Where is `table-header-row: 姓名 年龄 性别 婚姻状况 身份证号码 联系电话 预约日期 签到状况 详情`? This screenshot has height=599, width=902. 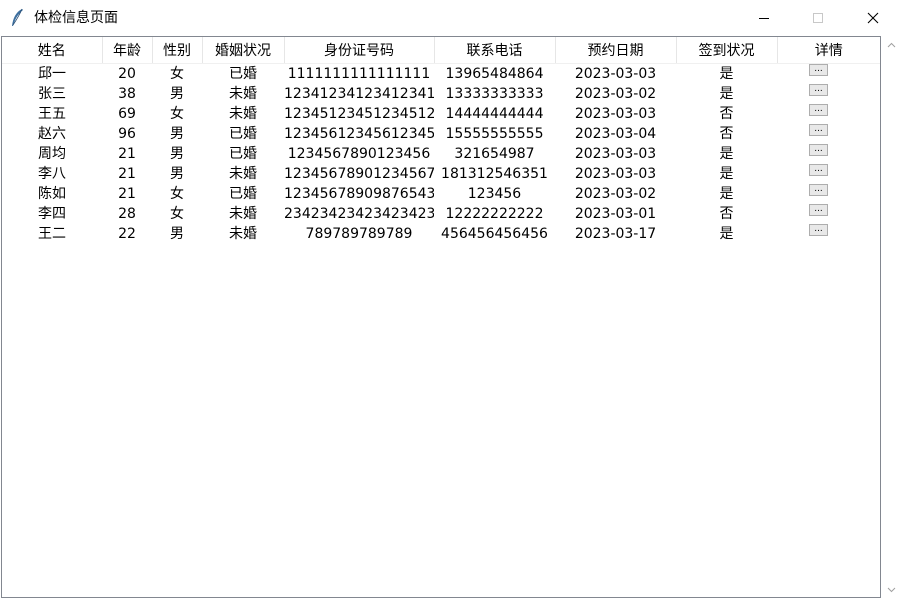 table-header-row: 姓名 年龄 性别 婚姻状况 身份证号码 联系电话 预约日期 签到状况 详情 is located at coordinates (441, 50).